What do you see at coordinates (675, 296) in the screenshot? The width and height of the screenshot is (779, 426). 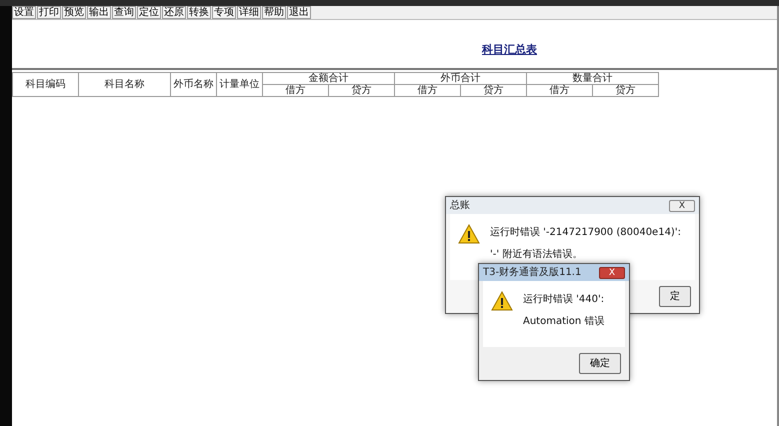 I see `ok-button: 定` at bounding box center [675, 296].